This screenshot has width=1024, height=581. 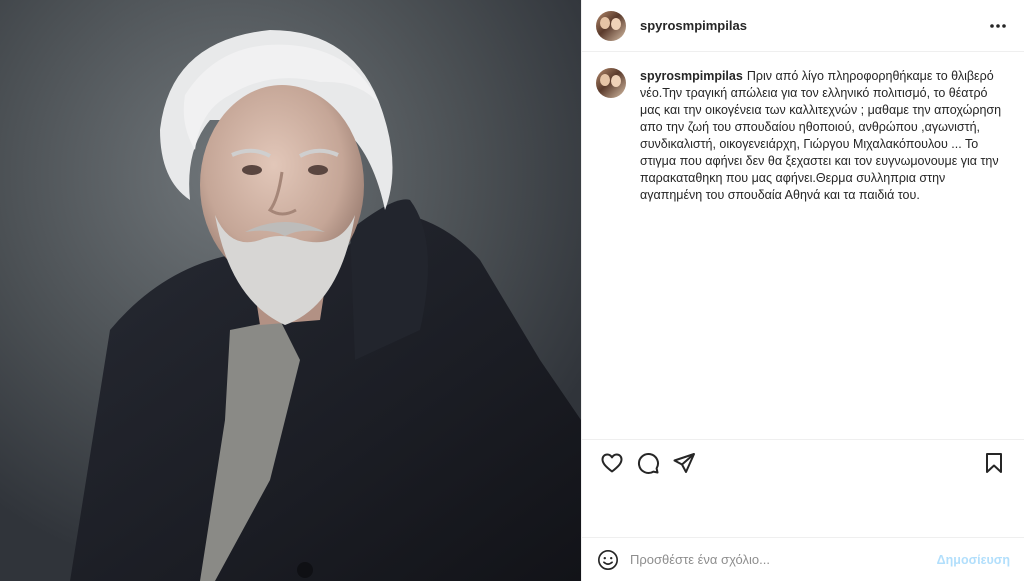 What do you see at coordinates (608, 560) in the screenshot?
I see `emoji-icon` at bounding box center [608, 560].